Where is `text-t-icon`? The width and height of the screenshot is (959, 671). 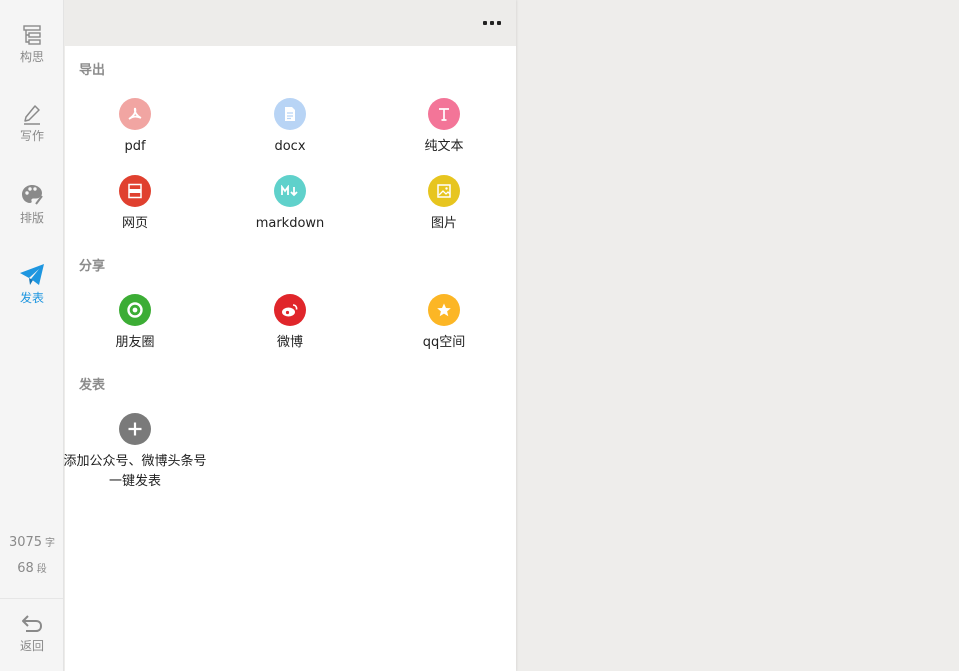
text-t-icon is located at coordinates (444, 114).